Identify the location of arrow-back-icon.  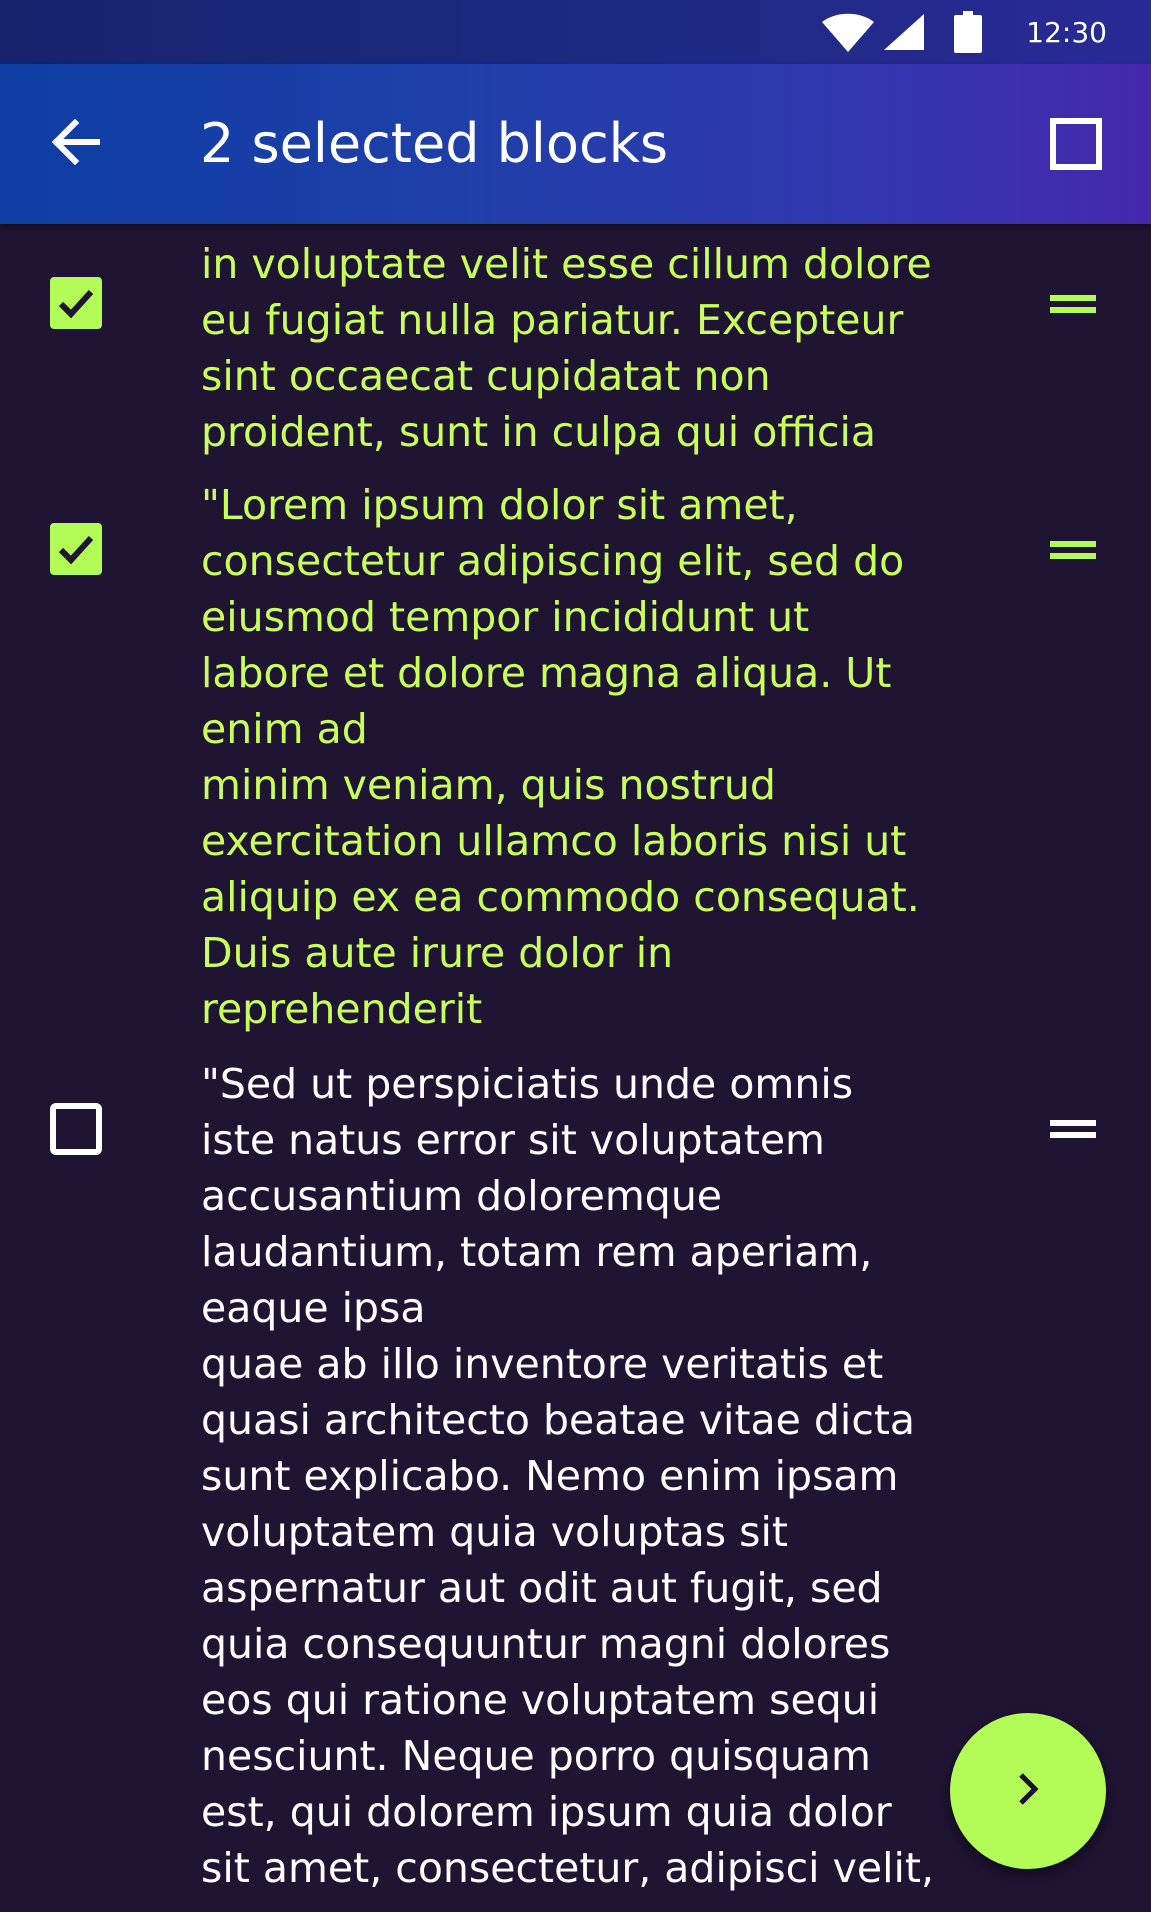
(76, 143).